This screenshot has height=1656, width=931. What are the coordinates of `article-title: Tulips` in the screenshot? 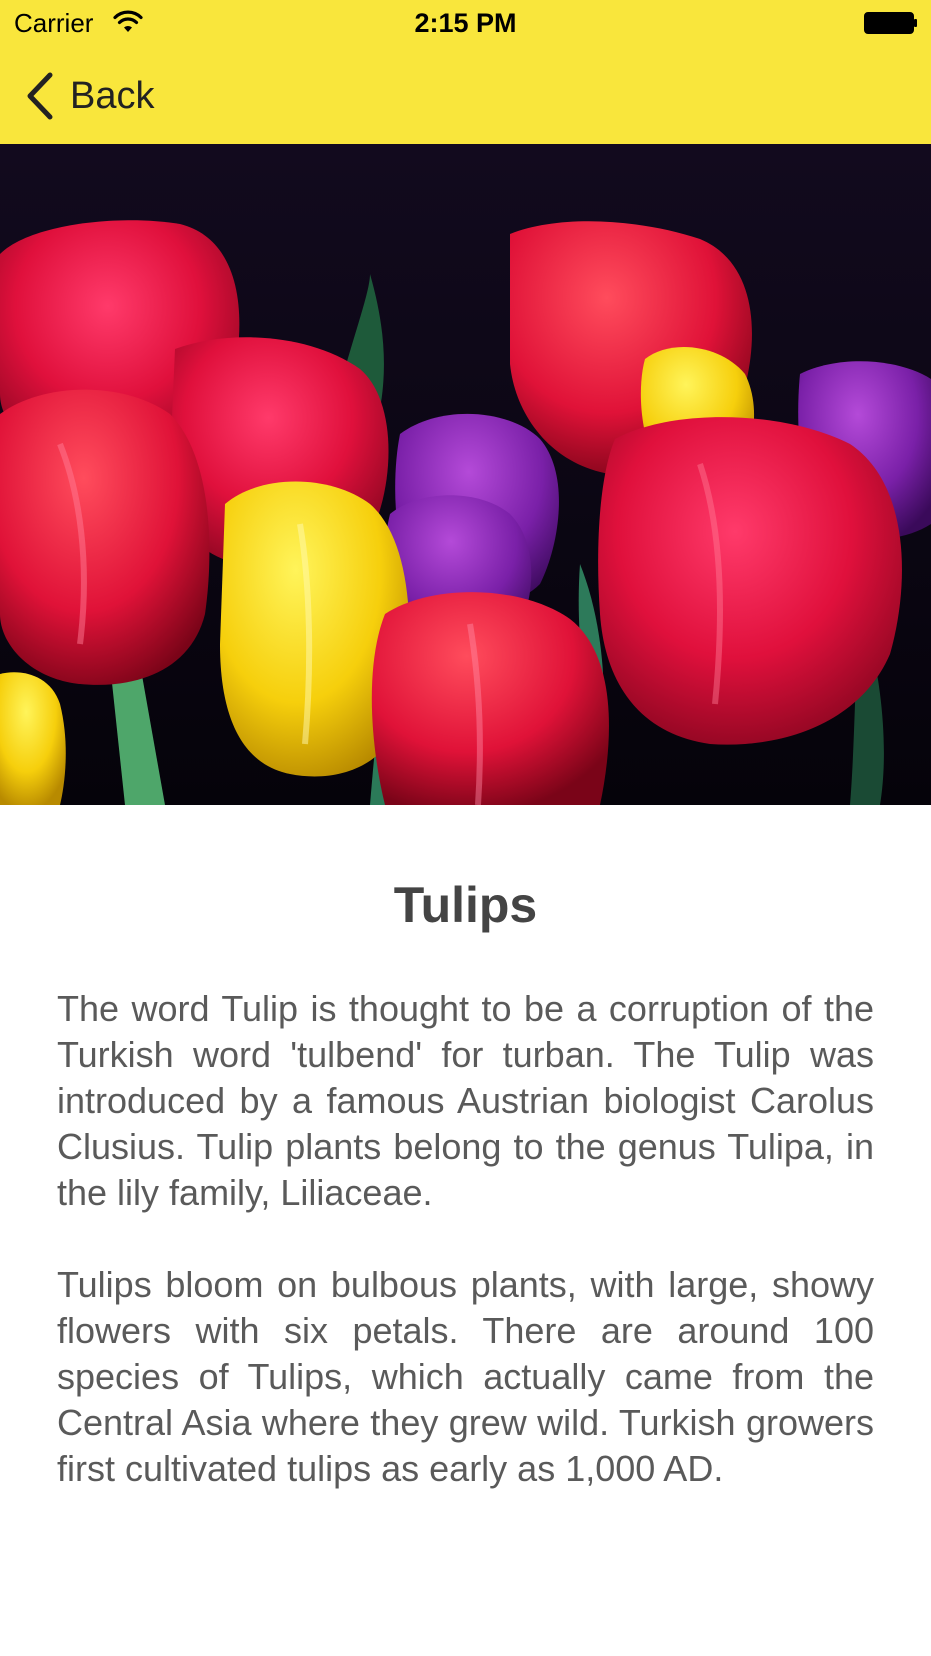 It's located at (465, 905).